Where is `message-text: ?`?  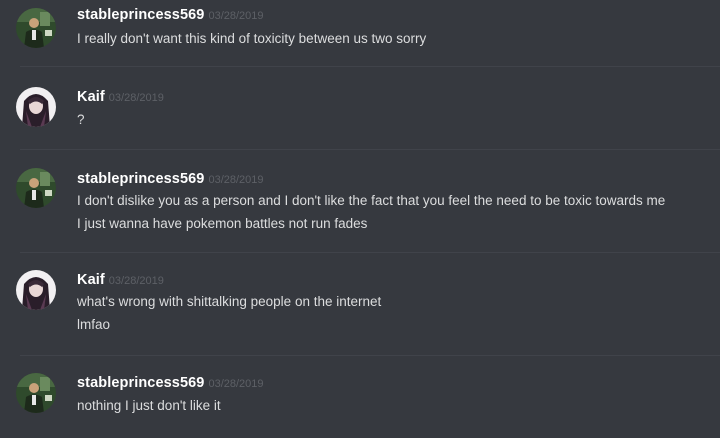
message-text: ? is located at coordinates (81, 119).